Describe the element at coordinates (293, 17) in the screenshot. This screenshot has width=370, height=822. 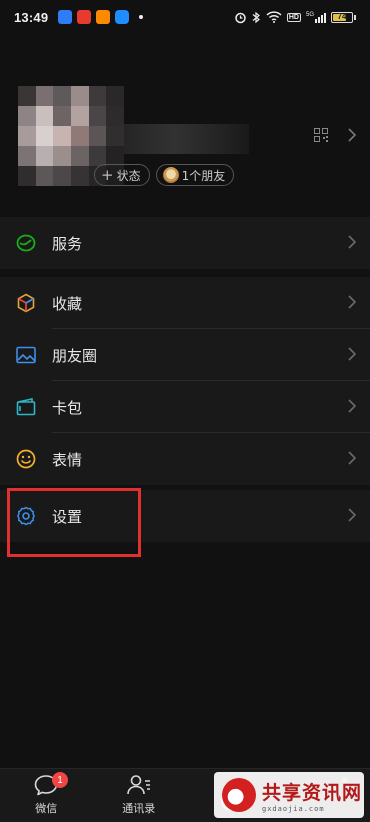
I see `hd-icon: HD` at that location.